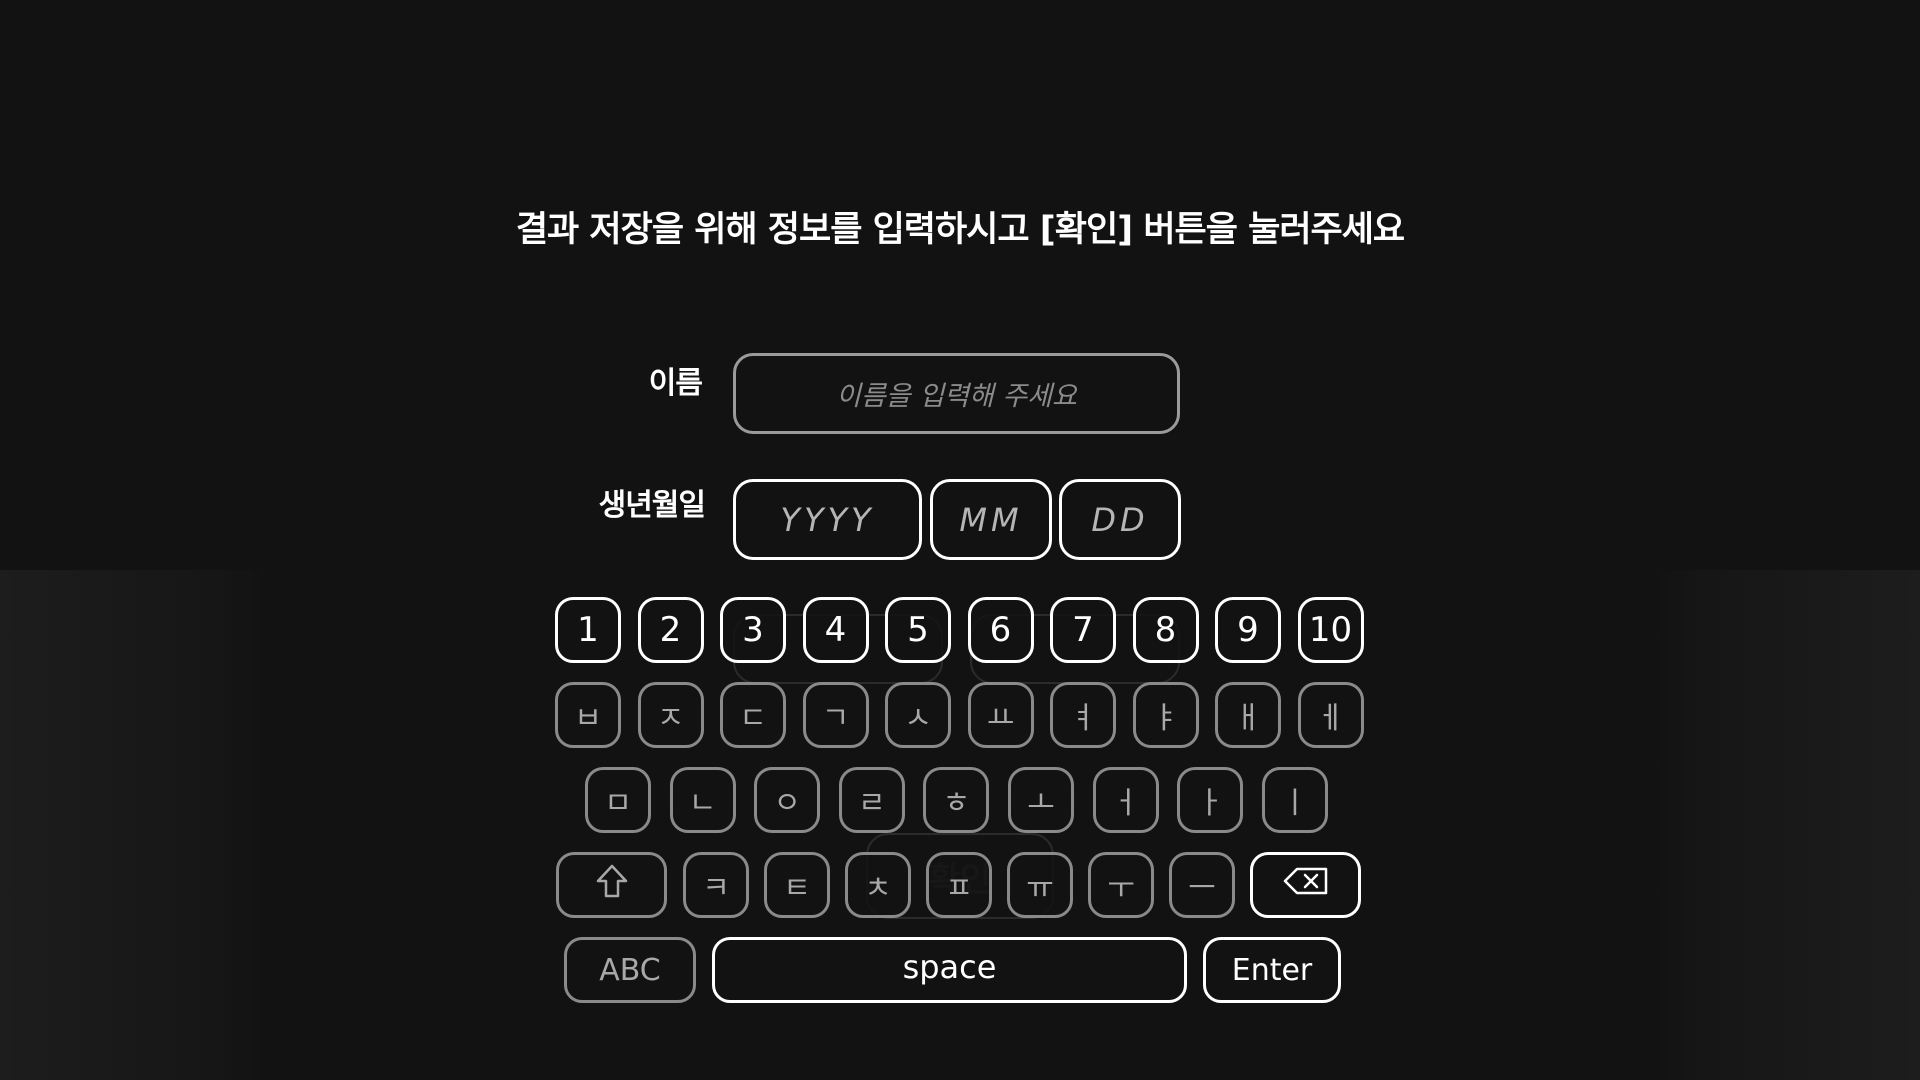 This screenshot has height=1080, width=1920. I want to click on shift-arrow-icon, so click(612, 885).